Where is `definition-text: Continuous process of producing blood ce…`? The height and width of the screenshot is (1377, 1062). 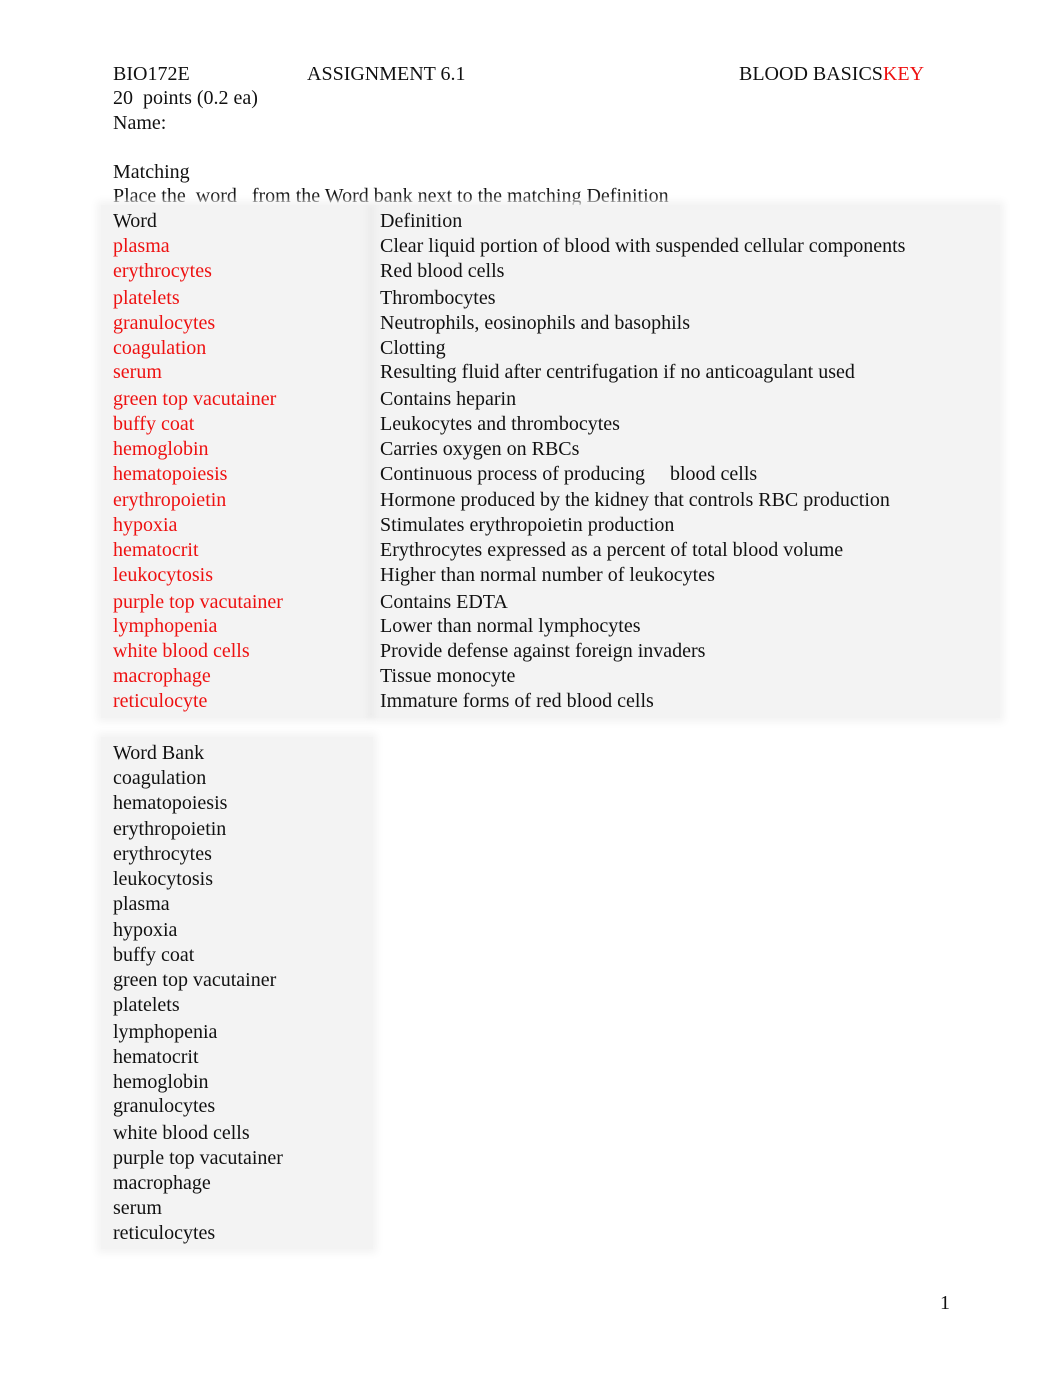
definition-text: Continuous process of producing blood ce… is located at coordinates (569, 474).